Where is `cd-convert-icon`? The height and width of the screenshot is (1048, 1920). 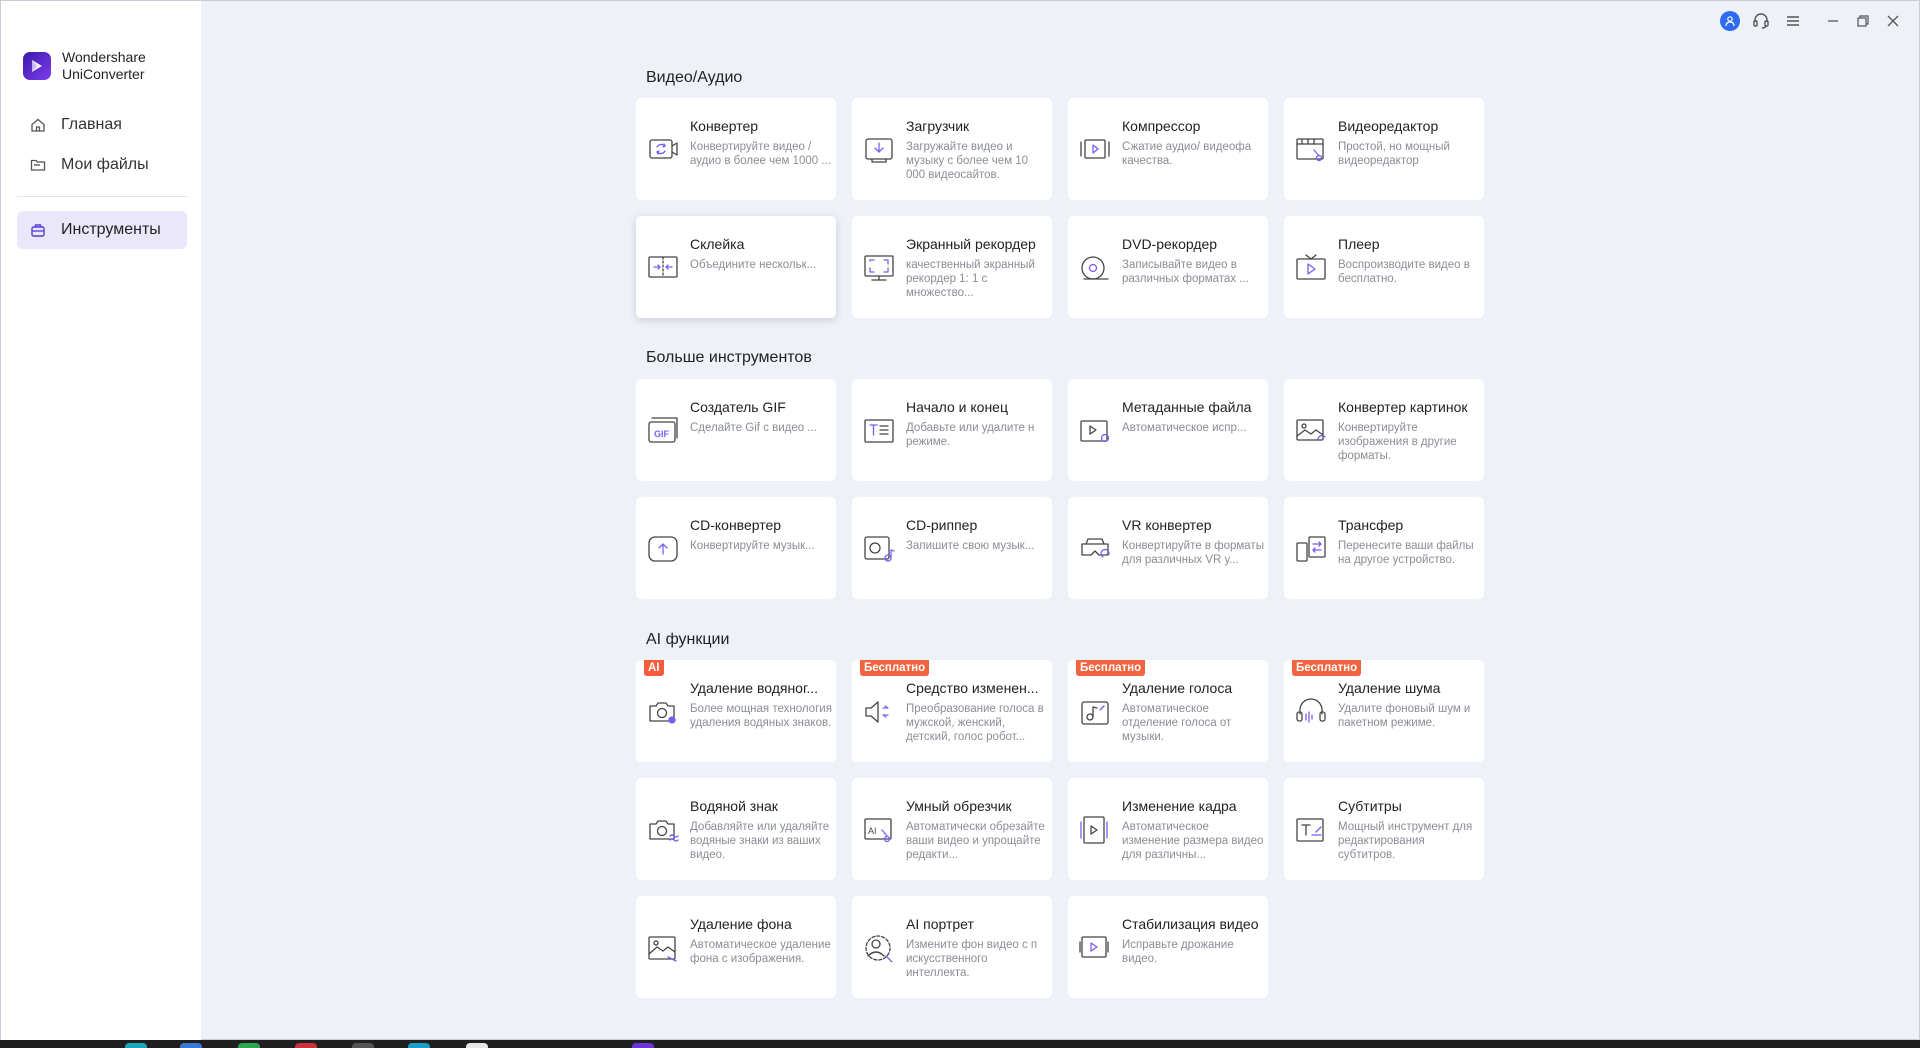
cd-convert-icon is located at coordinates (663, 549).